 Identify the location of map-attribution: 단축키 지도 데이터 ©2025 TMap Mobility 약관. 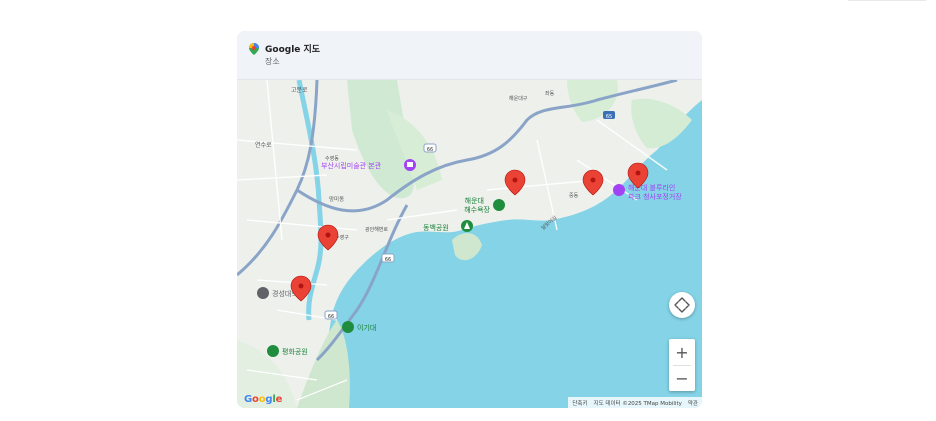
(635, 402).